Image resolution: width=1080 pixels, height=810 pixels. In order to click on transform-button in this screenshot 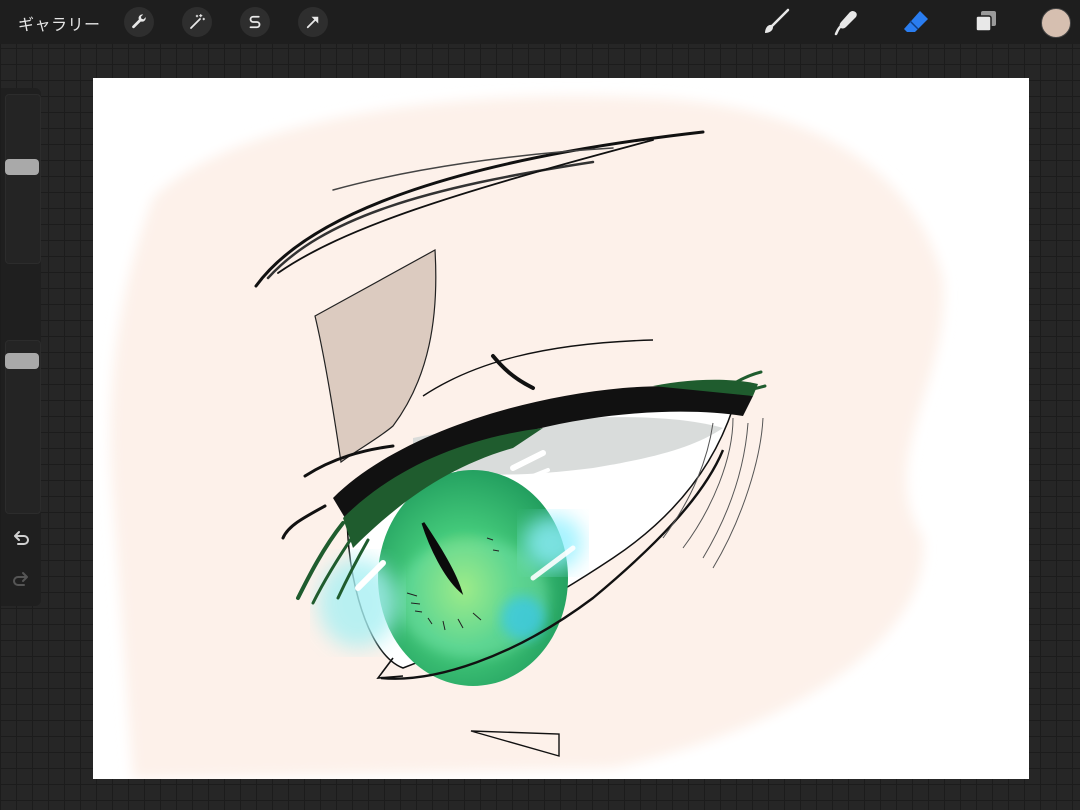, I will do `click(313, 22)`.